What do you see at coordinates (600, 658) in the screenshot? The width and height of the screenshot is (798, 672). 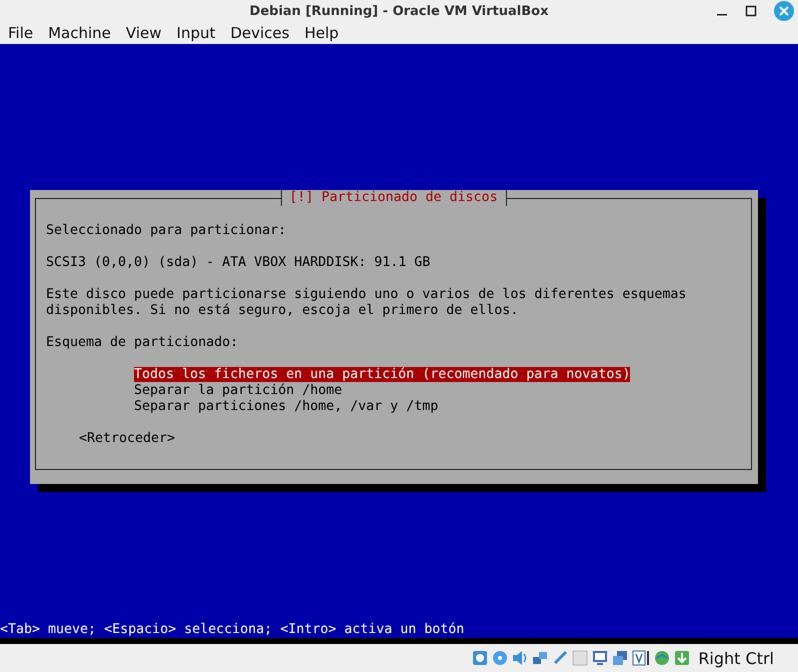 I see `monitor-icon` at bounding box center [600, 658].